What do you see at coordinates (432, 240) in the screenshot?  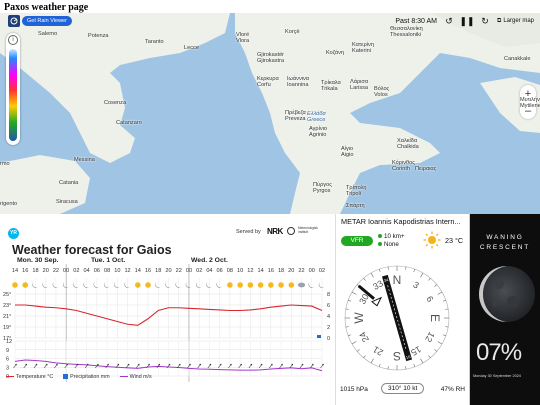 I see `sun-icon` at bounding box center [432, 240].